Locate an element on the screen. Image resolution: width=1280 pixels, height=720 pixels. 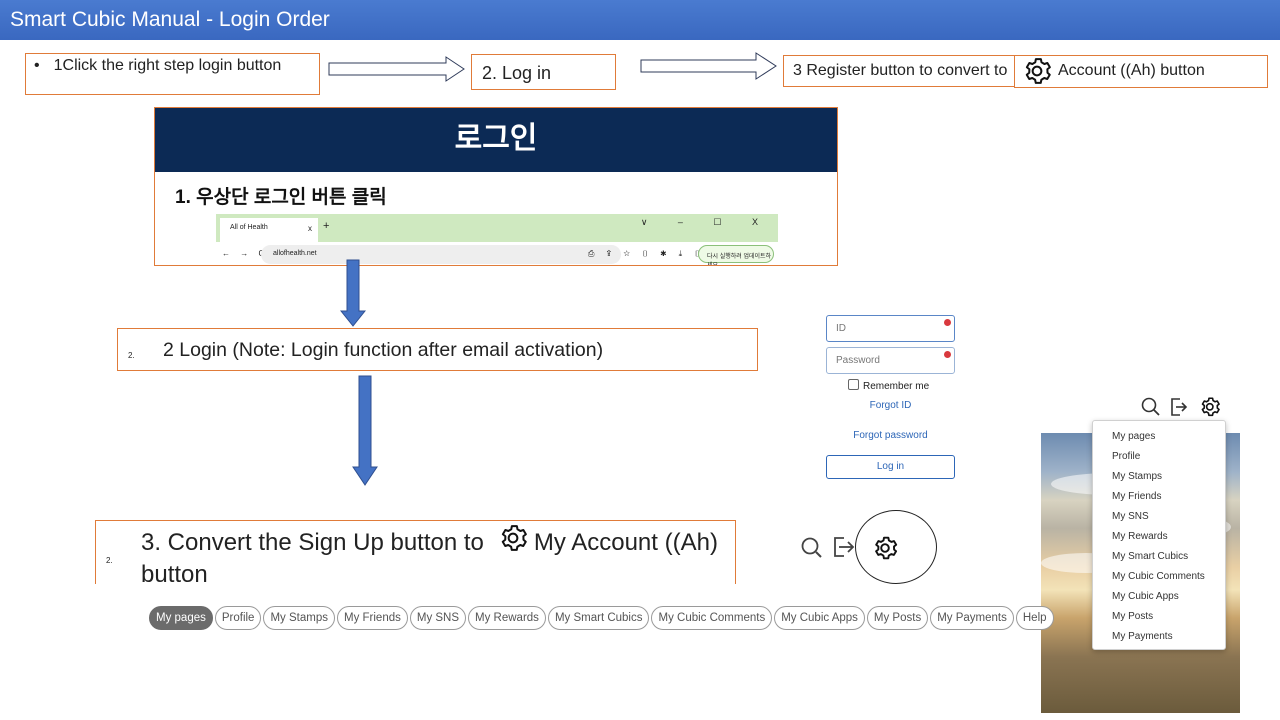
step-3-box: 3 Register button to convert to is located at coordinates (899, 71).